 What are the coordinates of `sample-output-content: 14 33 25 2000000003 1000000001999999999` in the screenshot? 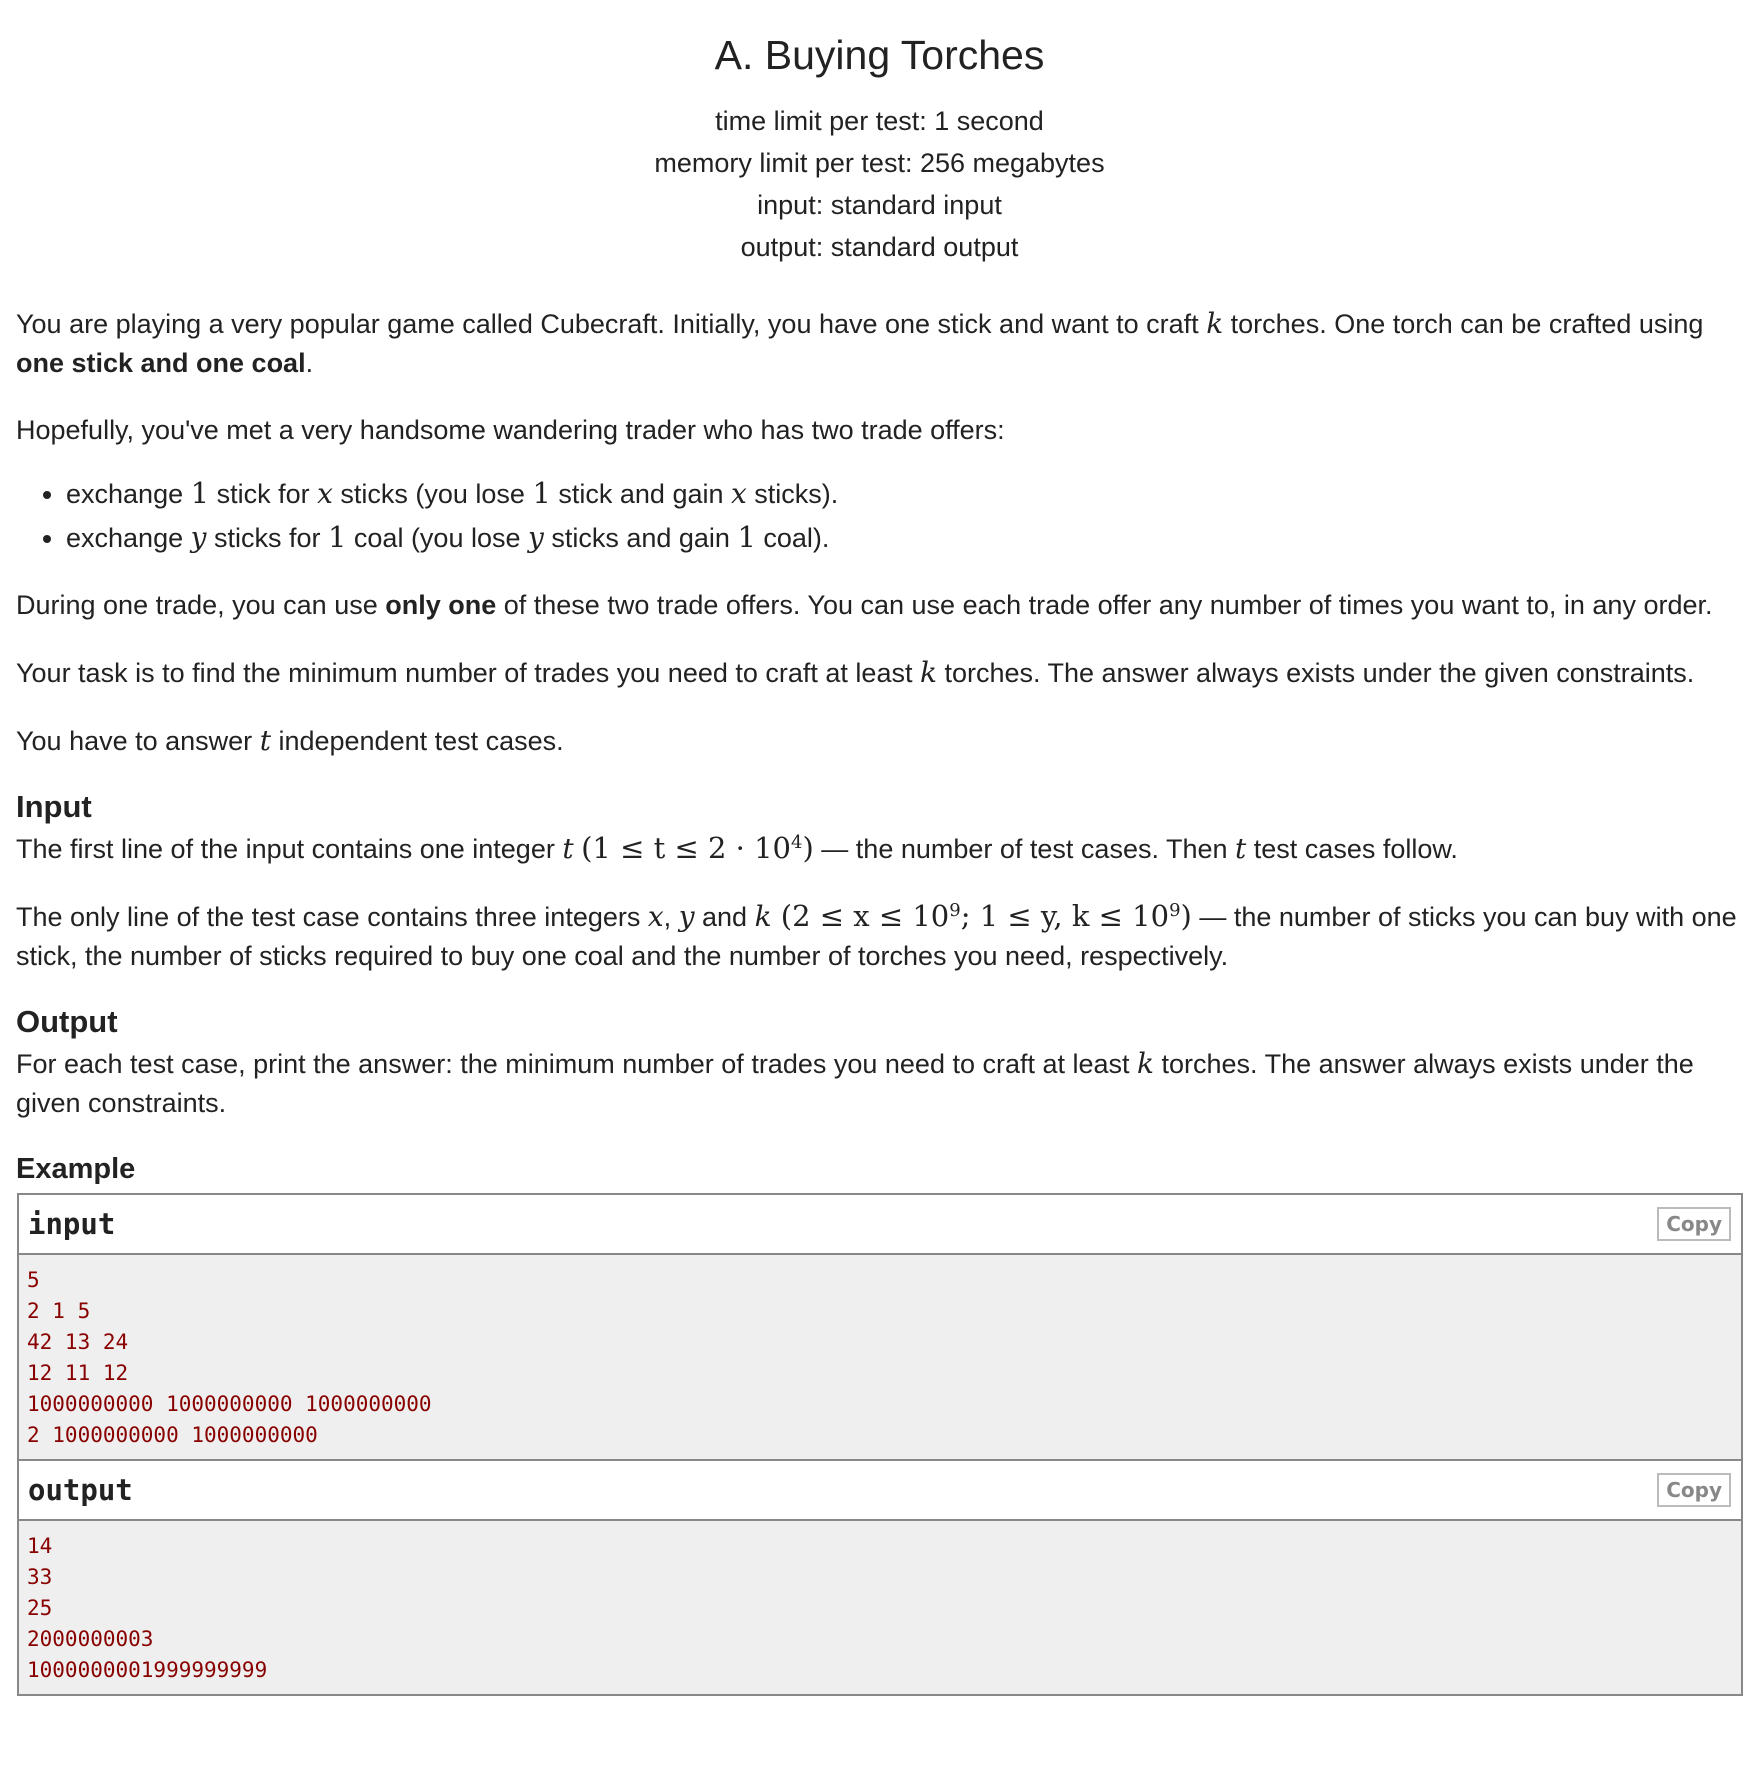 It's located at (880, 1607).